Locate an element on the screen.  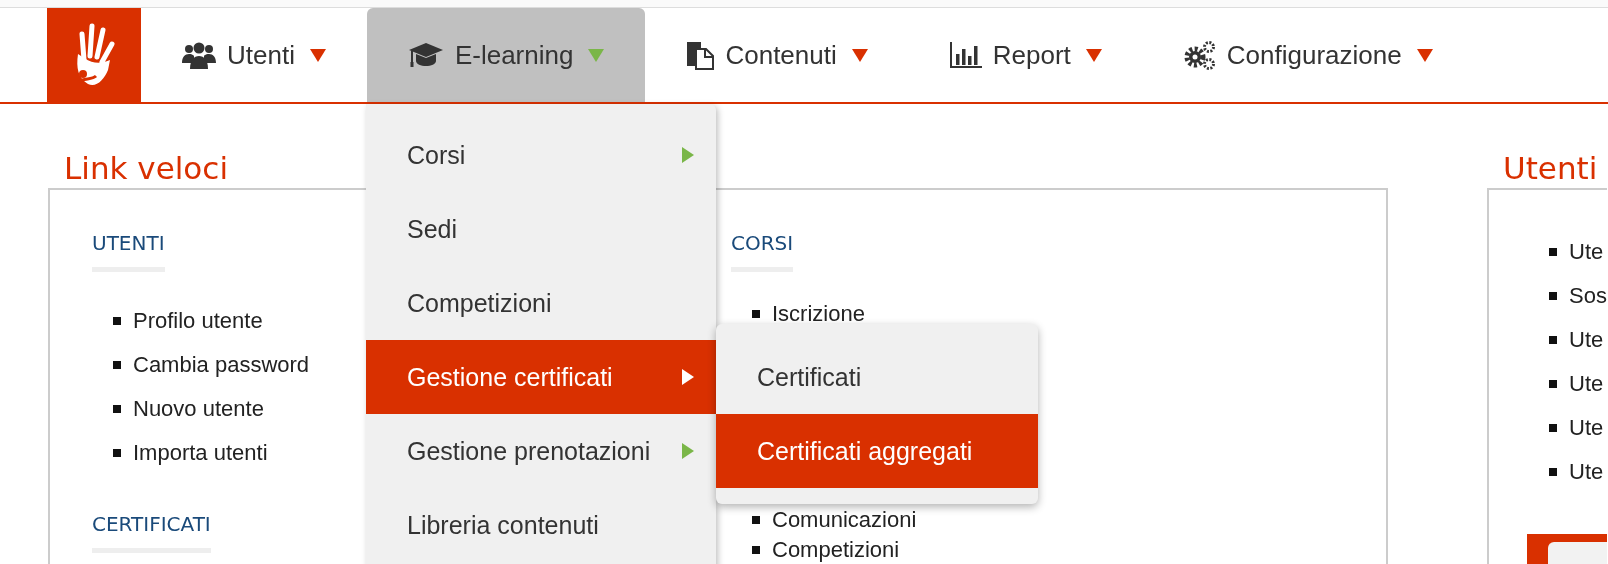
nav-label: Configurazione is located at coordinates (1314, 55).